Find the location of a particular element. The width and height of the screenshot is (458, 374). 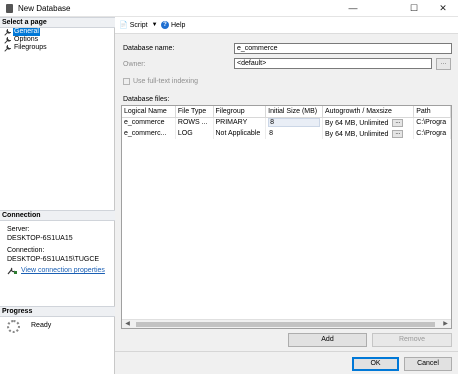

view-connection-properties: View connection properties is located at coordinates (56, 270).